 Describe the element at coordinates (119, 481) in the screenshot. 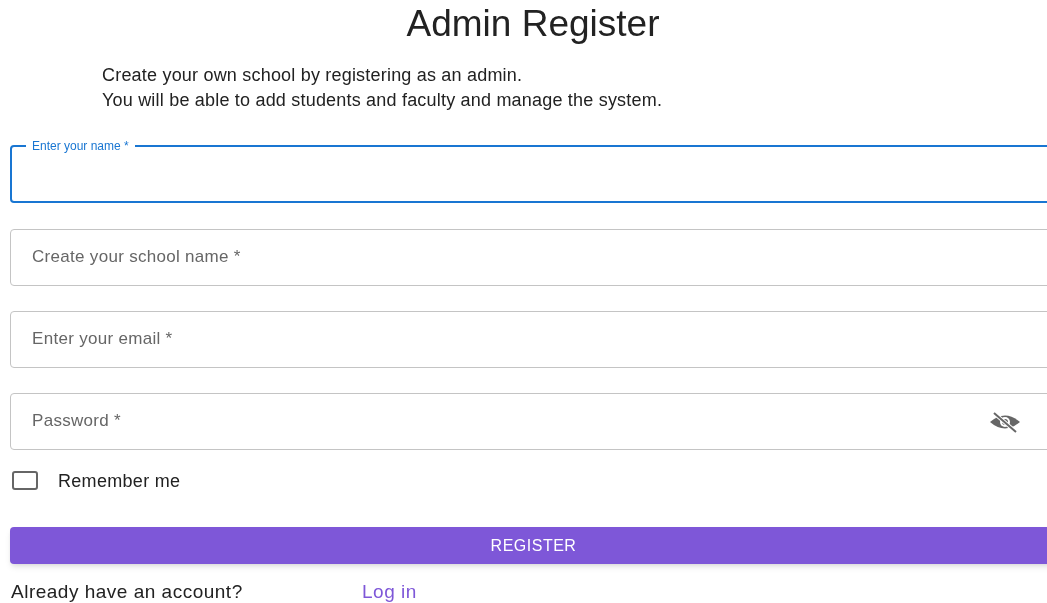

I see `checkbox-label: Remember me` at that location.